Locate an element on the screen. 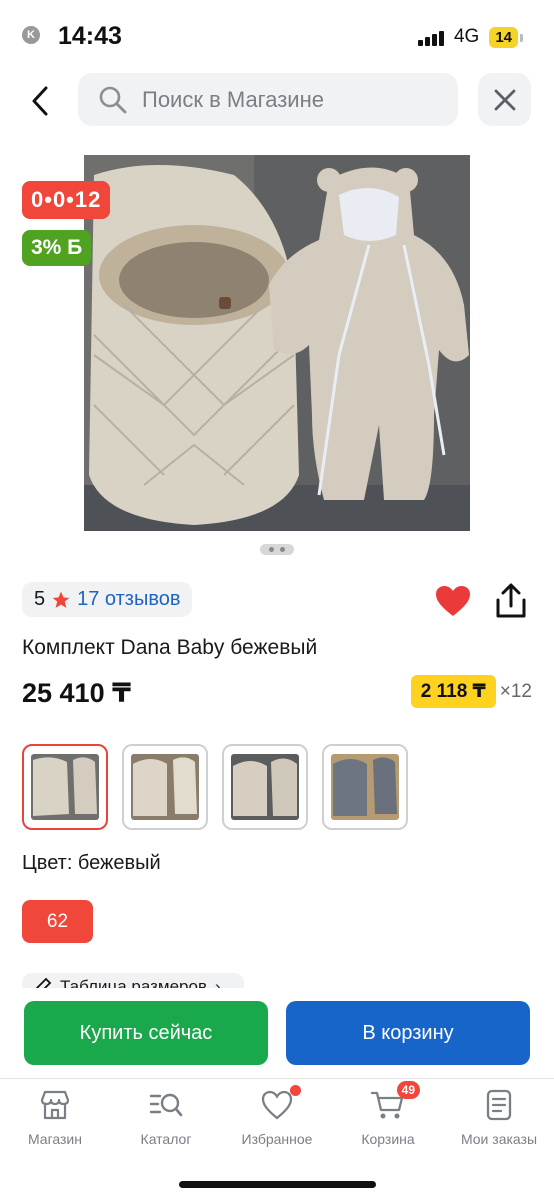 Image resolution: width=554 pixels, height=1200 pixels. favorite-button is located at coordinates (453, 602).